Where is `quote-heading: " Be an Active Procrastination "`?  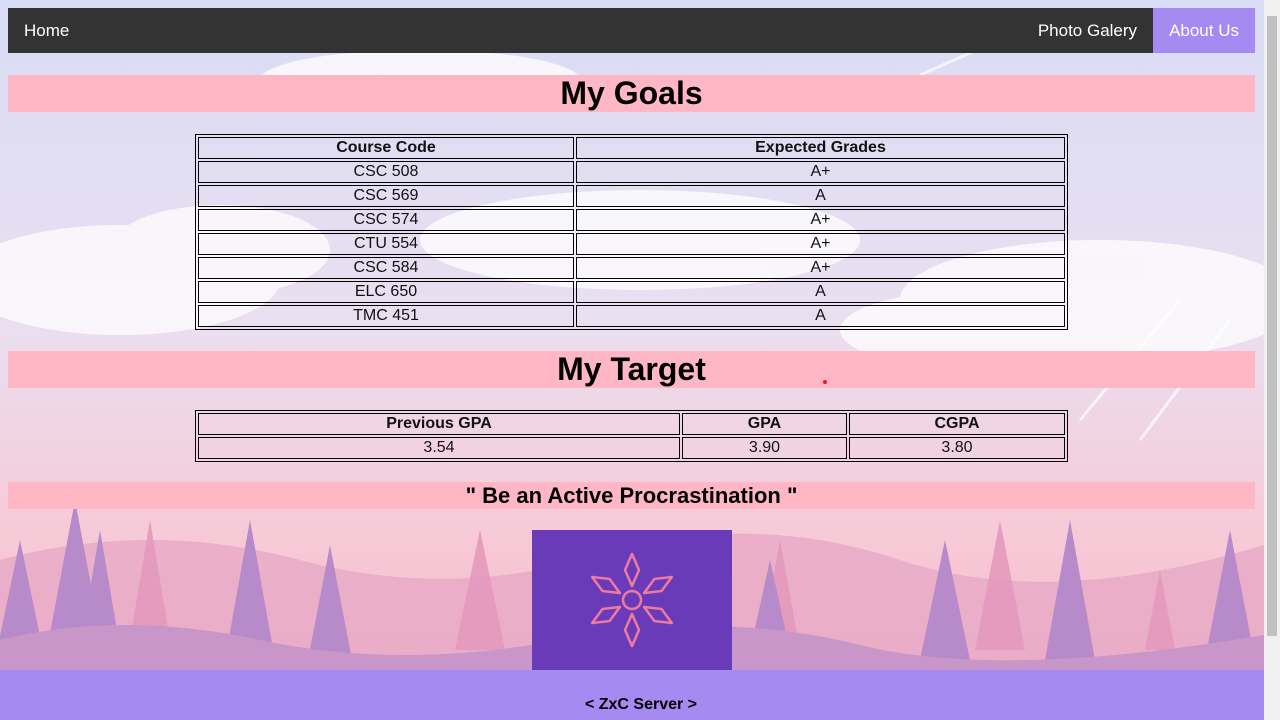 quote-heading: " Be an Active Procrastination " is located at coordinates (631, 495).